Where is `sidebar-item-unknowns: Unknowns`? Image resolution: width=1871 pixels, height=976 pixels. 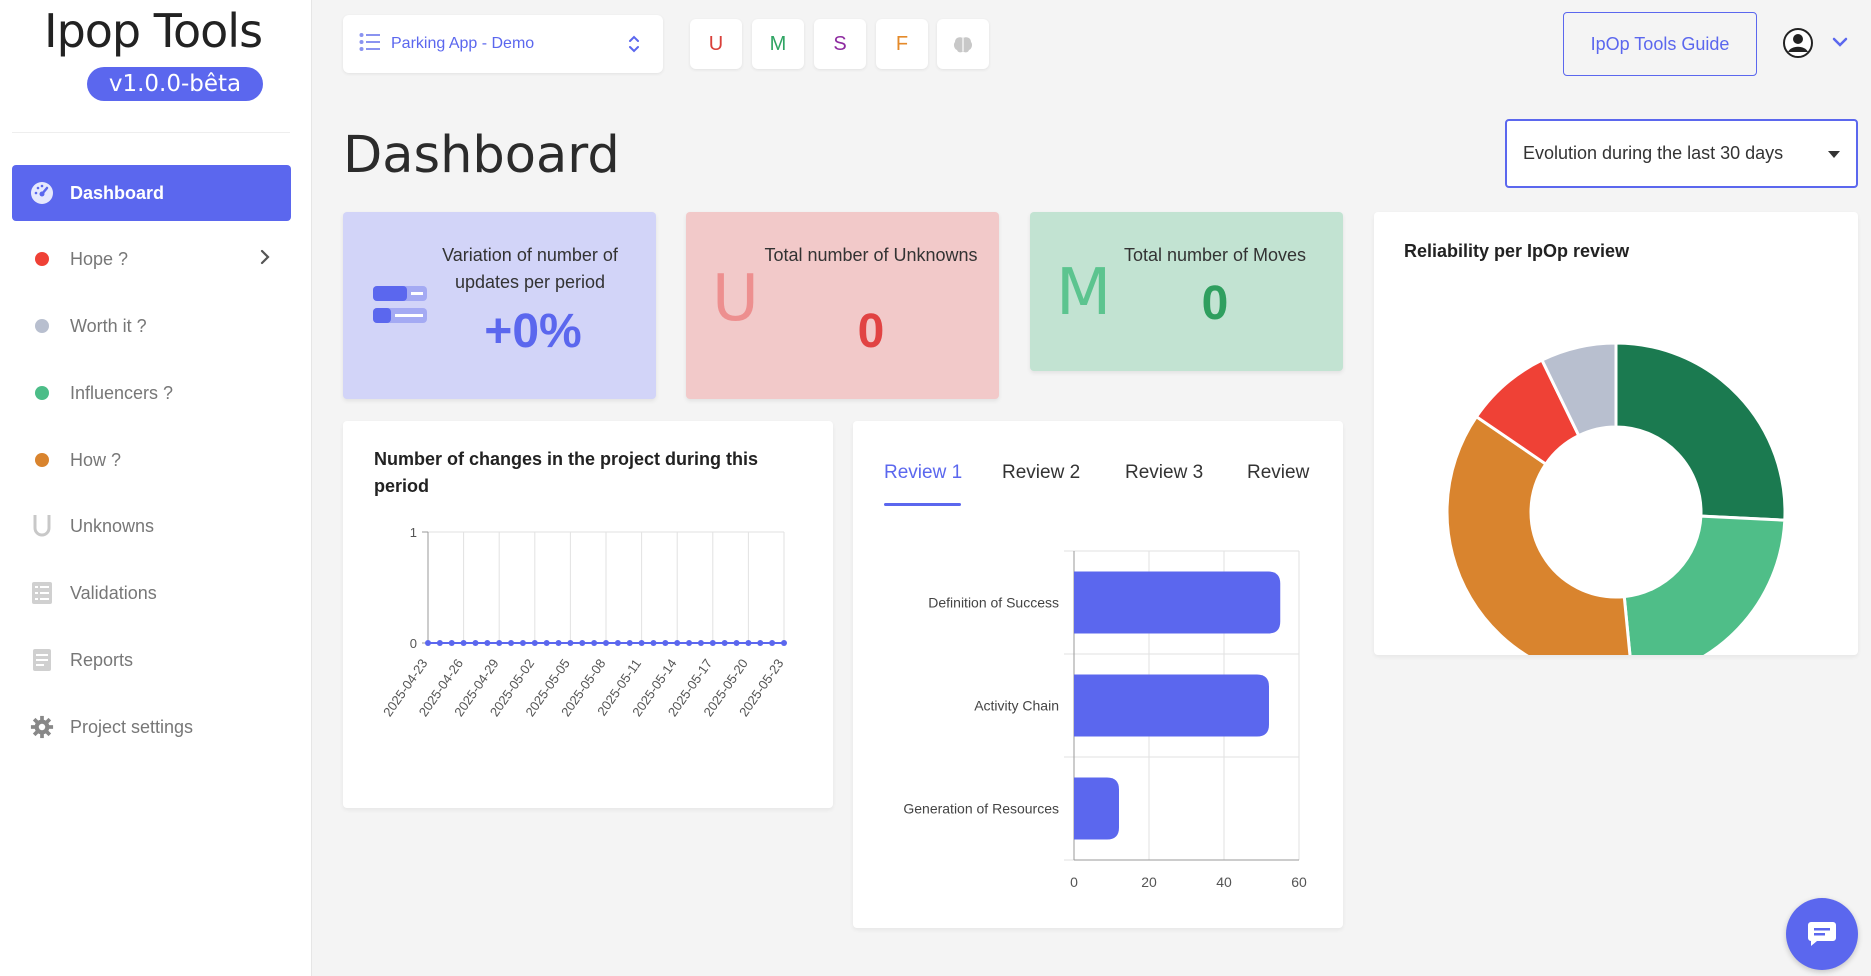
sidebar-item-unknowns: Unknowns is located at coordinates (151, 526).